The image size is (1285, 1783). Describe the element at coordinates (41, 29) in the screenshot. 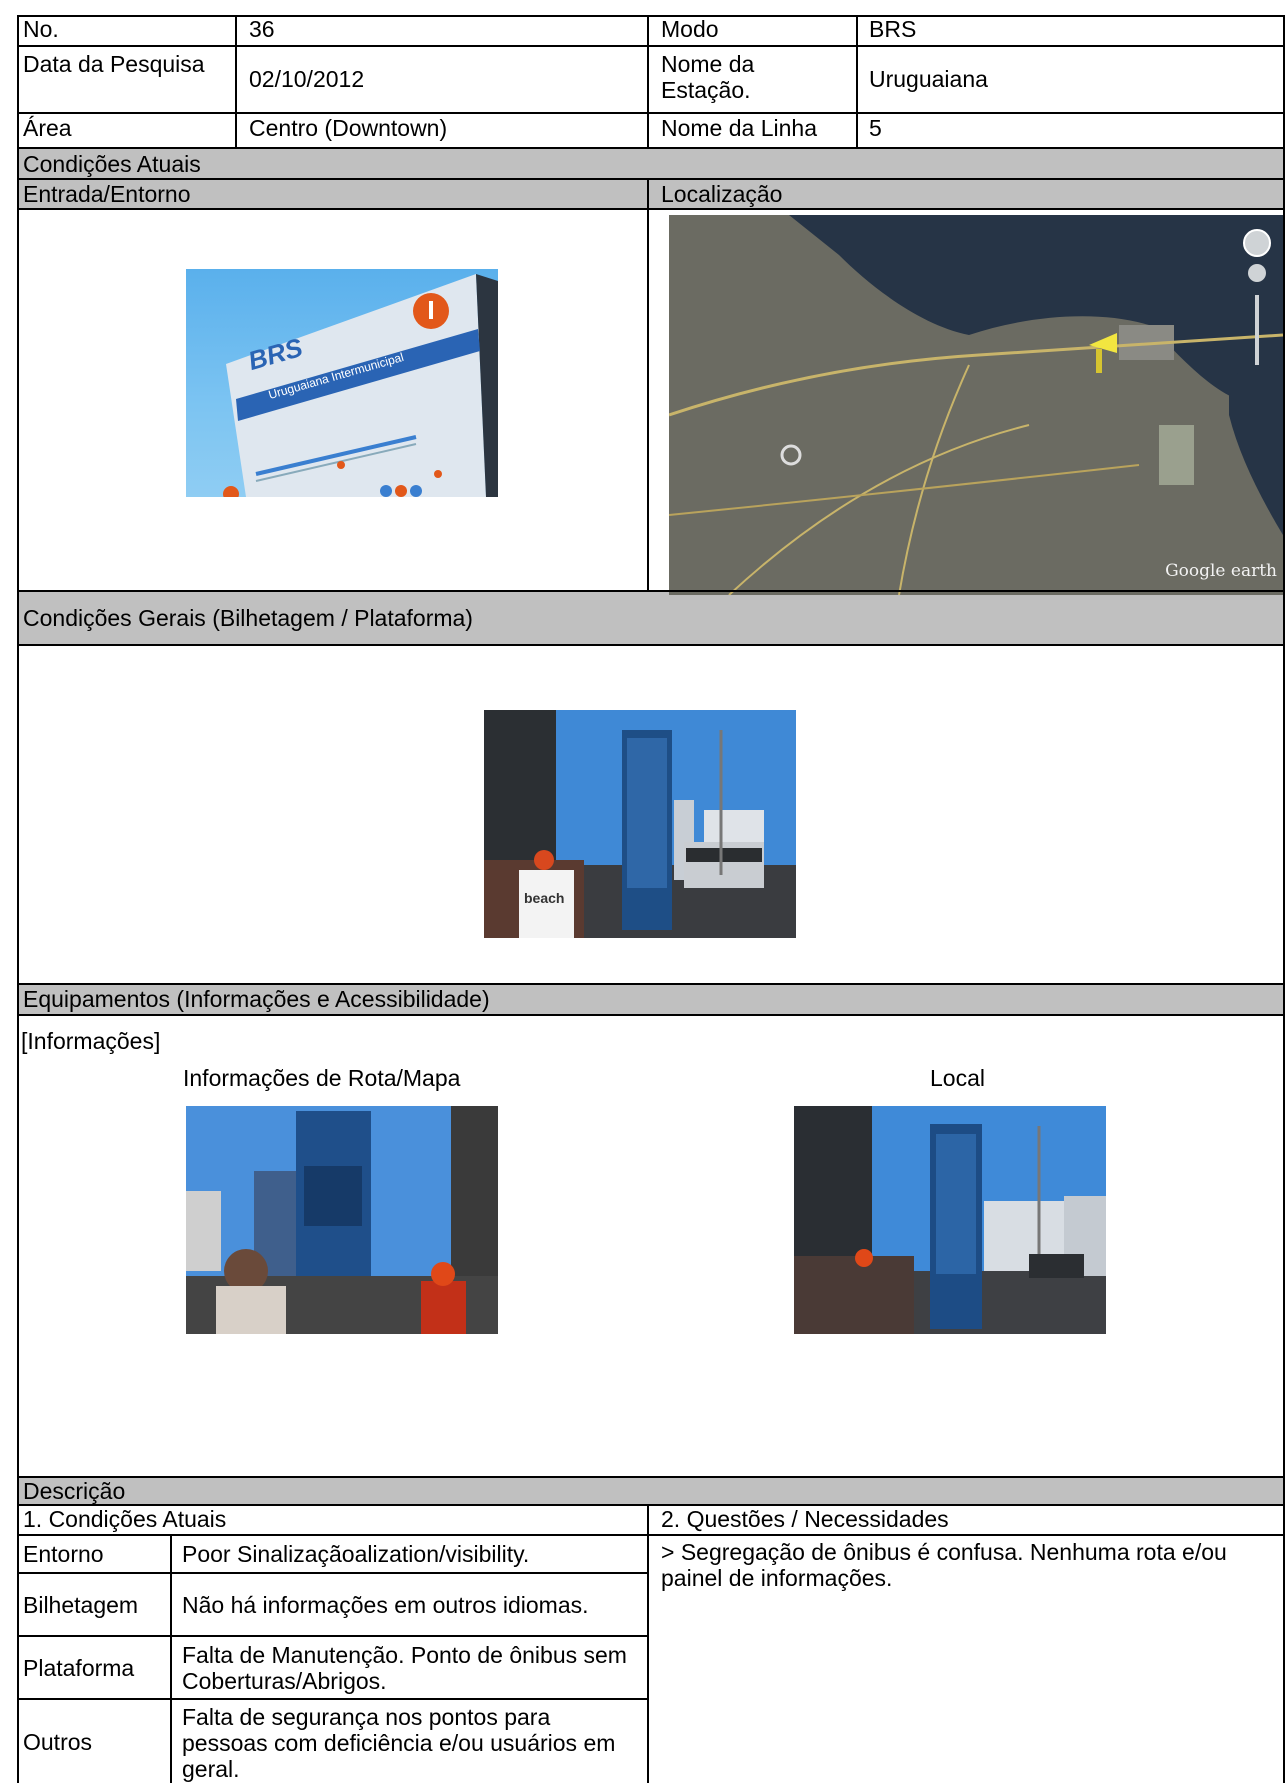

I see `no-label: No.` at that location.